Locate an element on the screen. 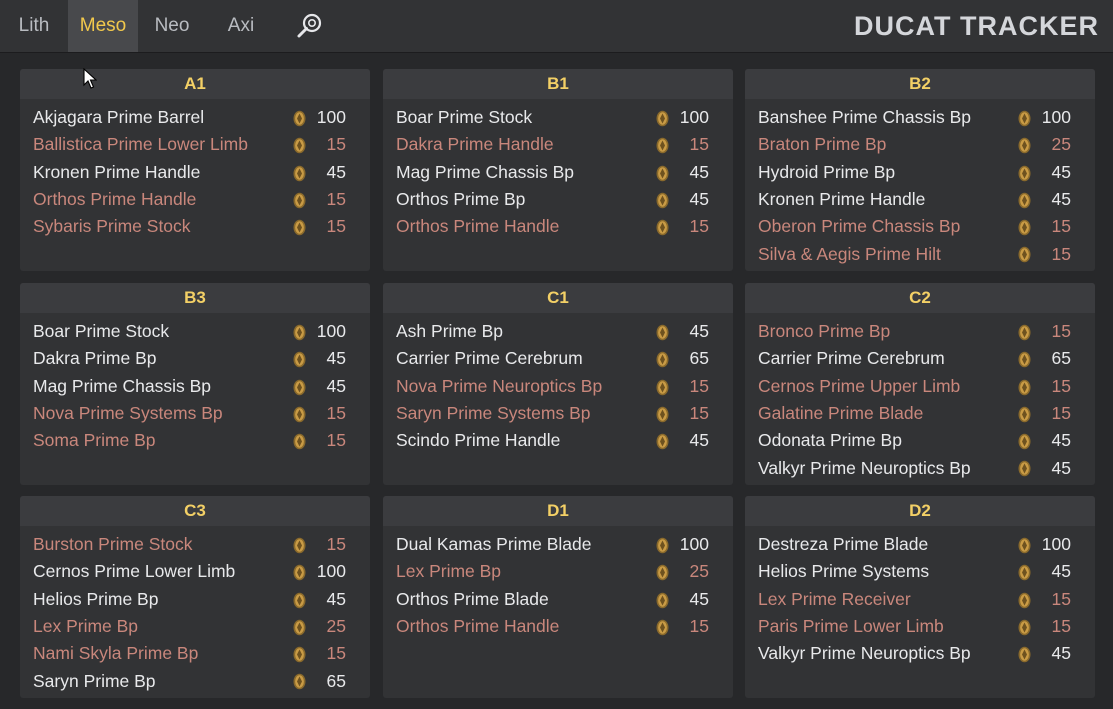 This screenshot has width=1113, height=709. reward-row: Valkyr Prime Neuroptics Bp 45 is located at coordinates (920, 653).